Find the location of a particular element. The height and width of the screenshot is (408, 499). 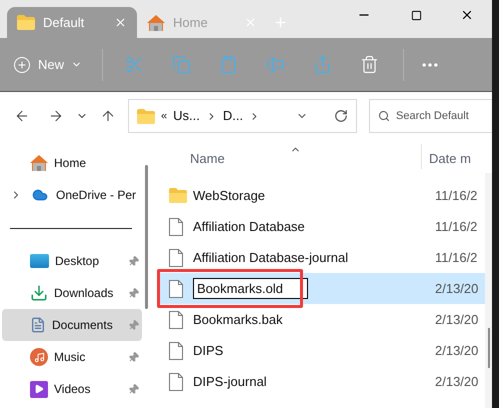

music-icon is located at coordinates (39, 357).